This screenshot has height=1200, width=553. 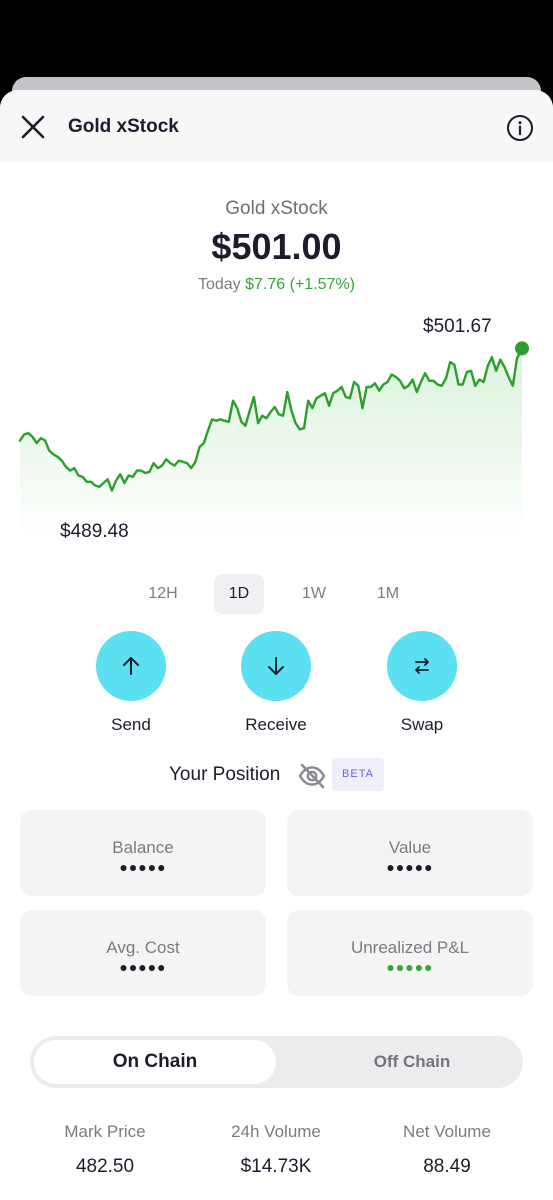 What do you see at coordinates (239, 594) in the screenshot?
I see `range-1d-button: 1D` at bounding box center [239, 594].